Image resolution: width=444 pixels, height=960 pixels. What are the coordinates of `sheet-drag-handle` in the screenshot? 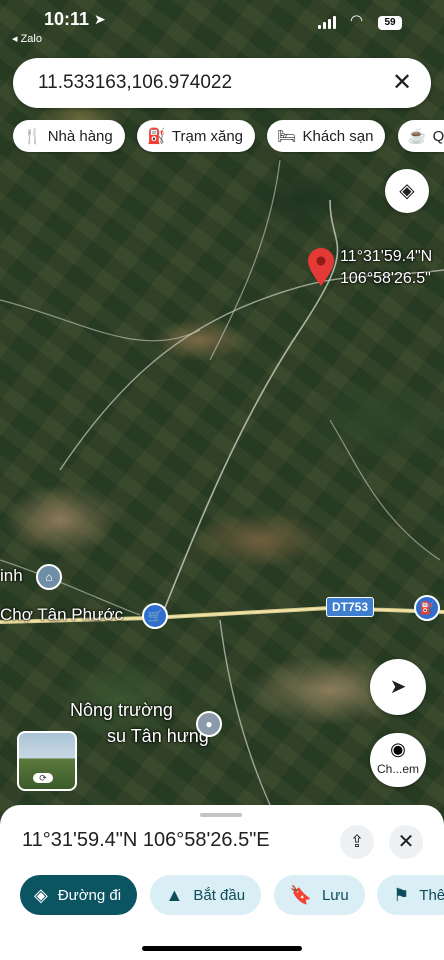 It's located at (221, 815).